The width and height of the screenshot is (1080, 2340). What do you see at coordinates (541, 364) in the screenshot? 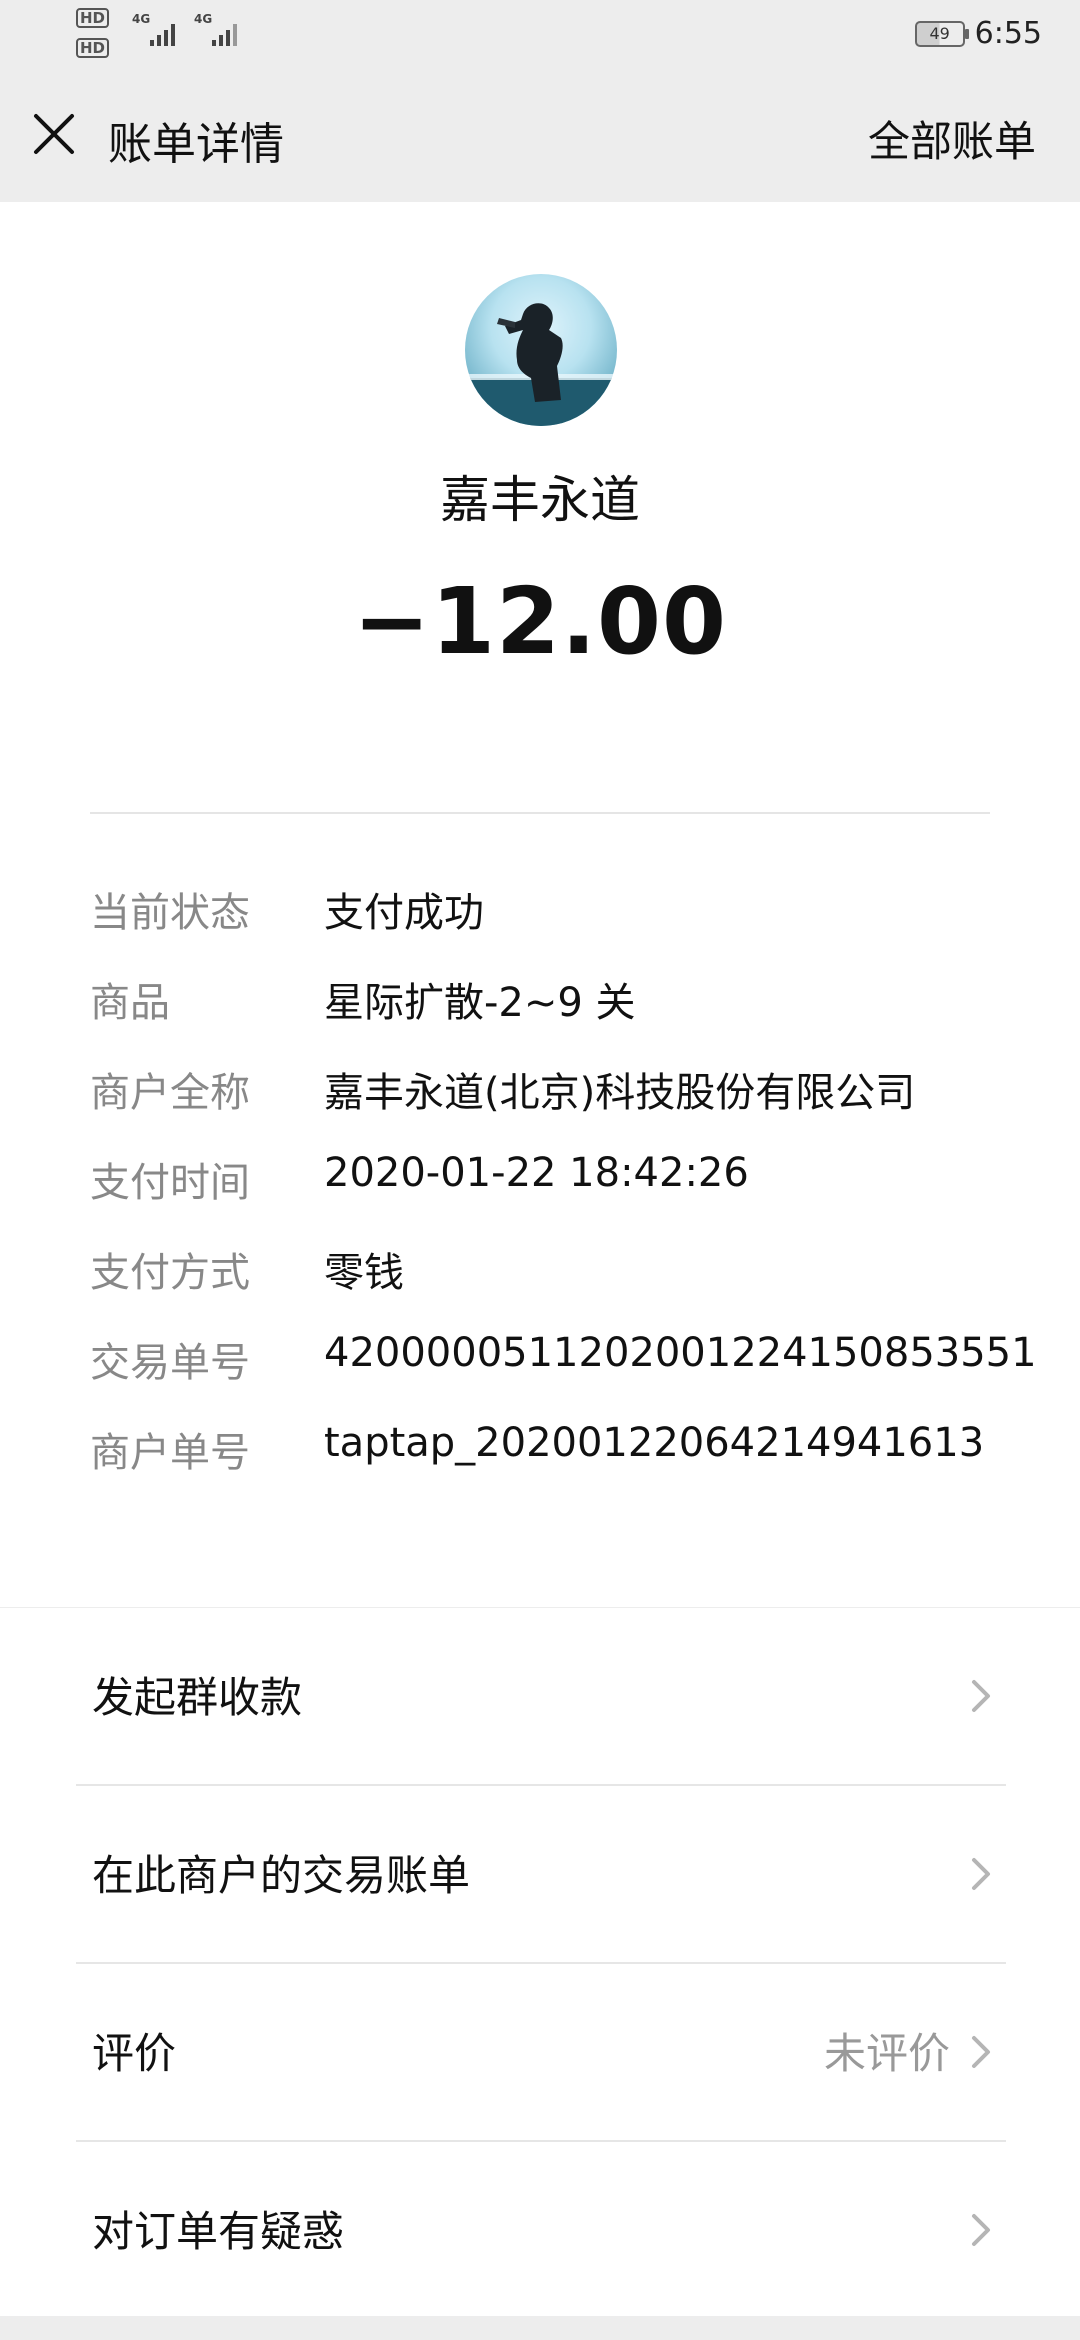
I see `merchant-logo-image` at bounding box center [541, 364].